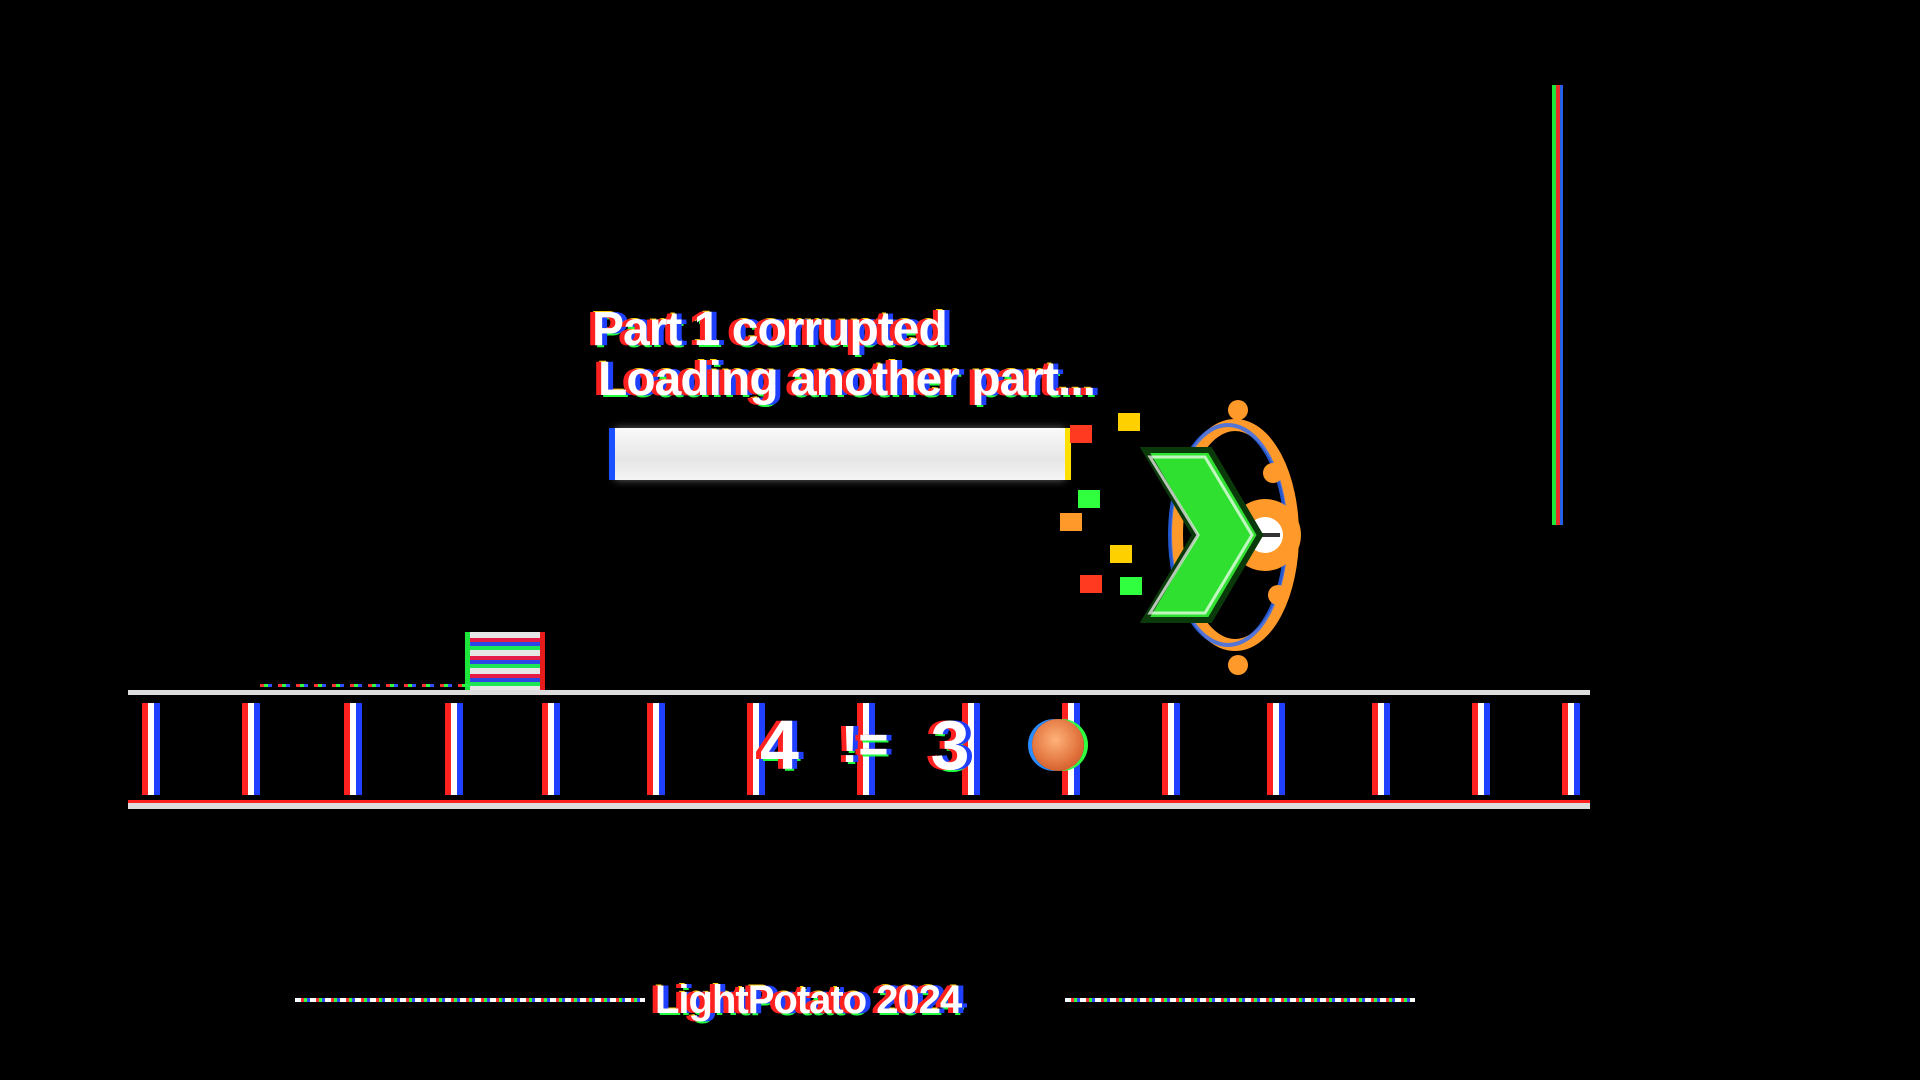 The height and width of the screenshot is (1080, 1920). I want to click on coin-icon, so click(1057, 745).